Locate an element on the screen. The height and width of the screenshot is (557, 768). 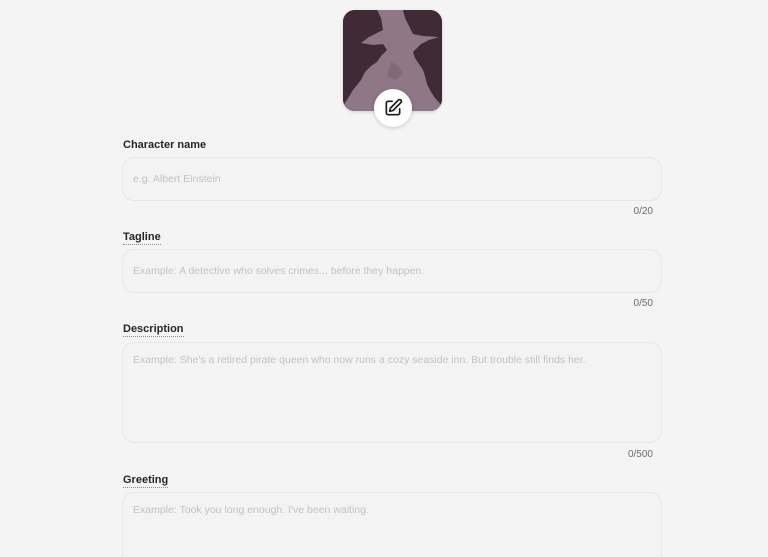
edit-avatar-button is located at coordinates (393, 108).